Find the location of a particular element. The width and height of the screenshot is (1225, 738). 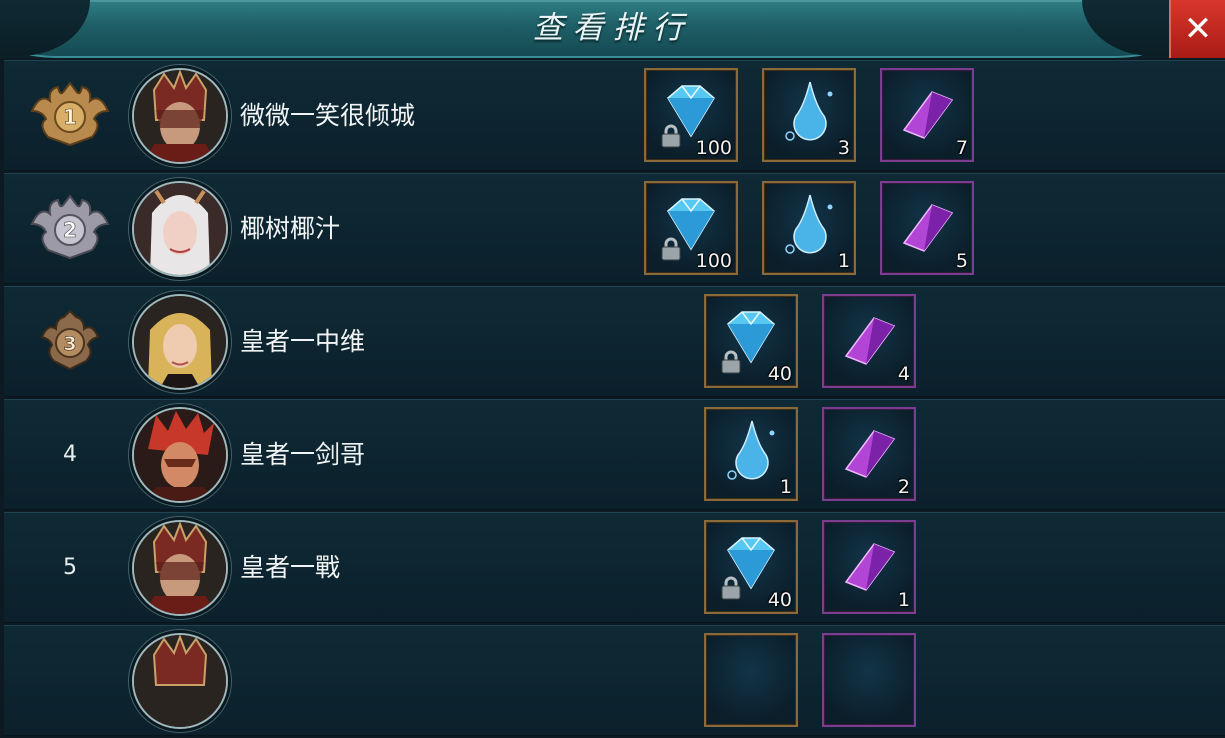

gold-medal-icon: 1 is located at coordinates (70, 115).